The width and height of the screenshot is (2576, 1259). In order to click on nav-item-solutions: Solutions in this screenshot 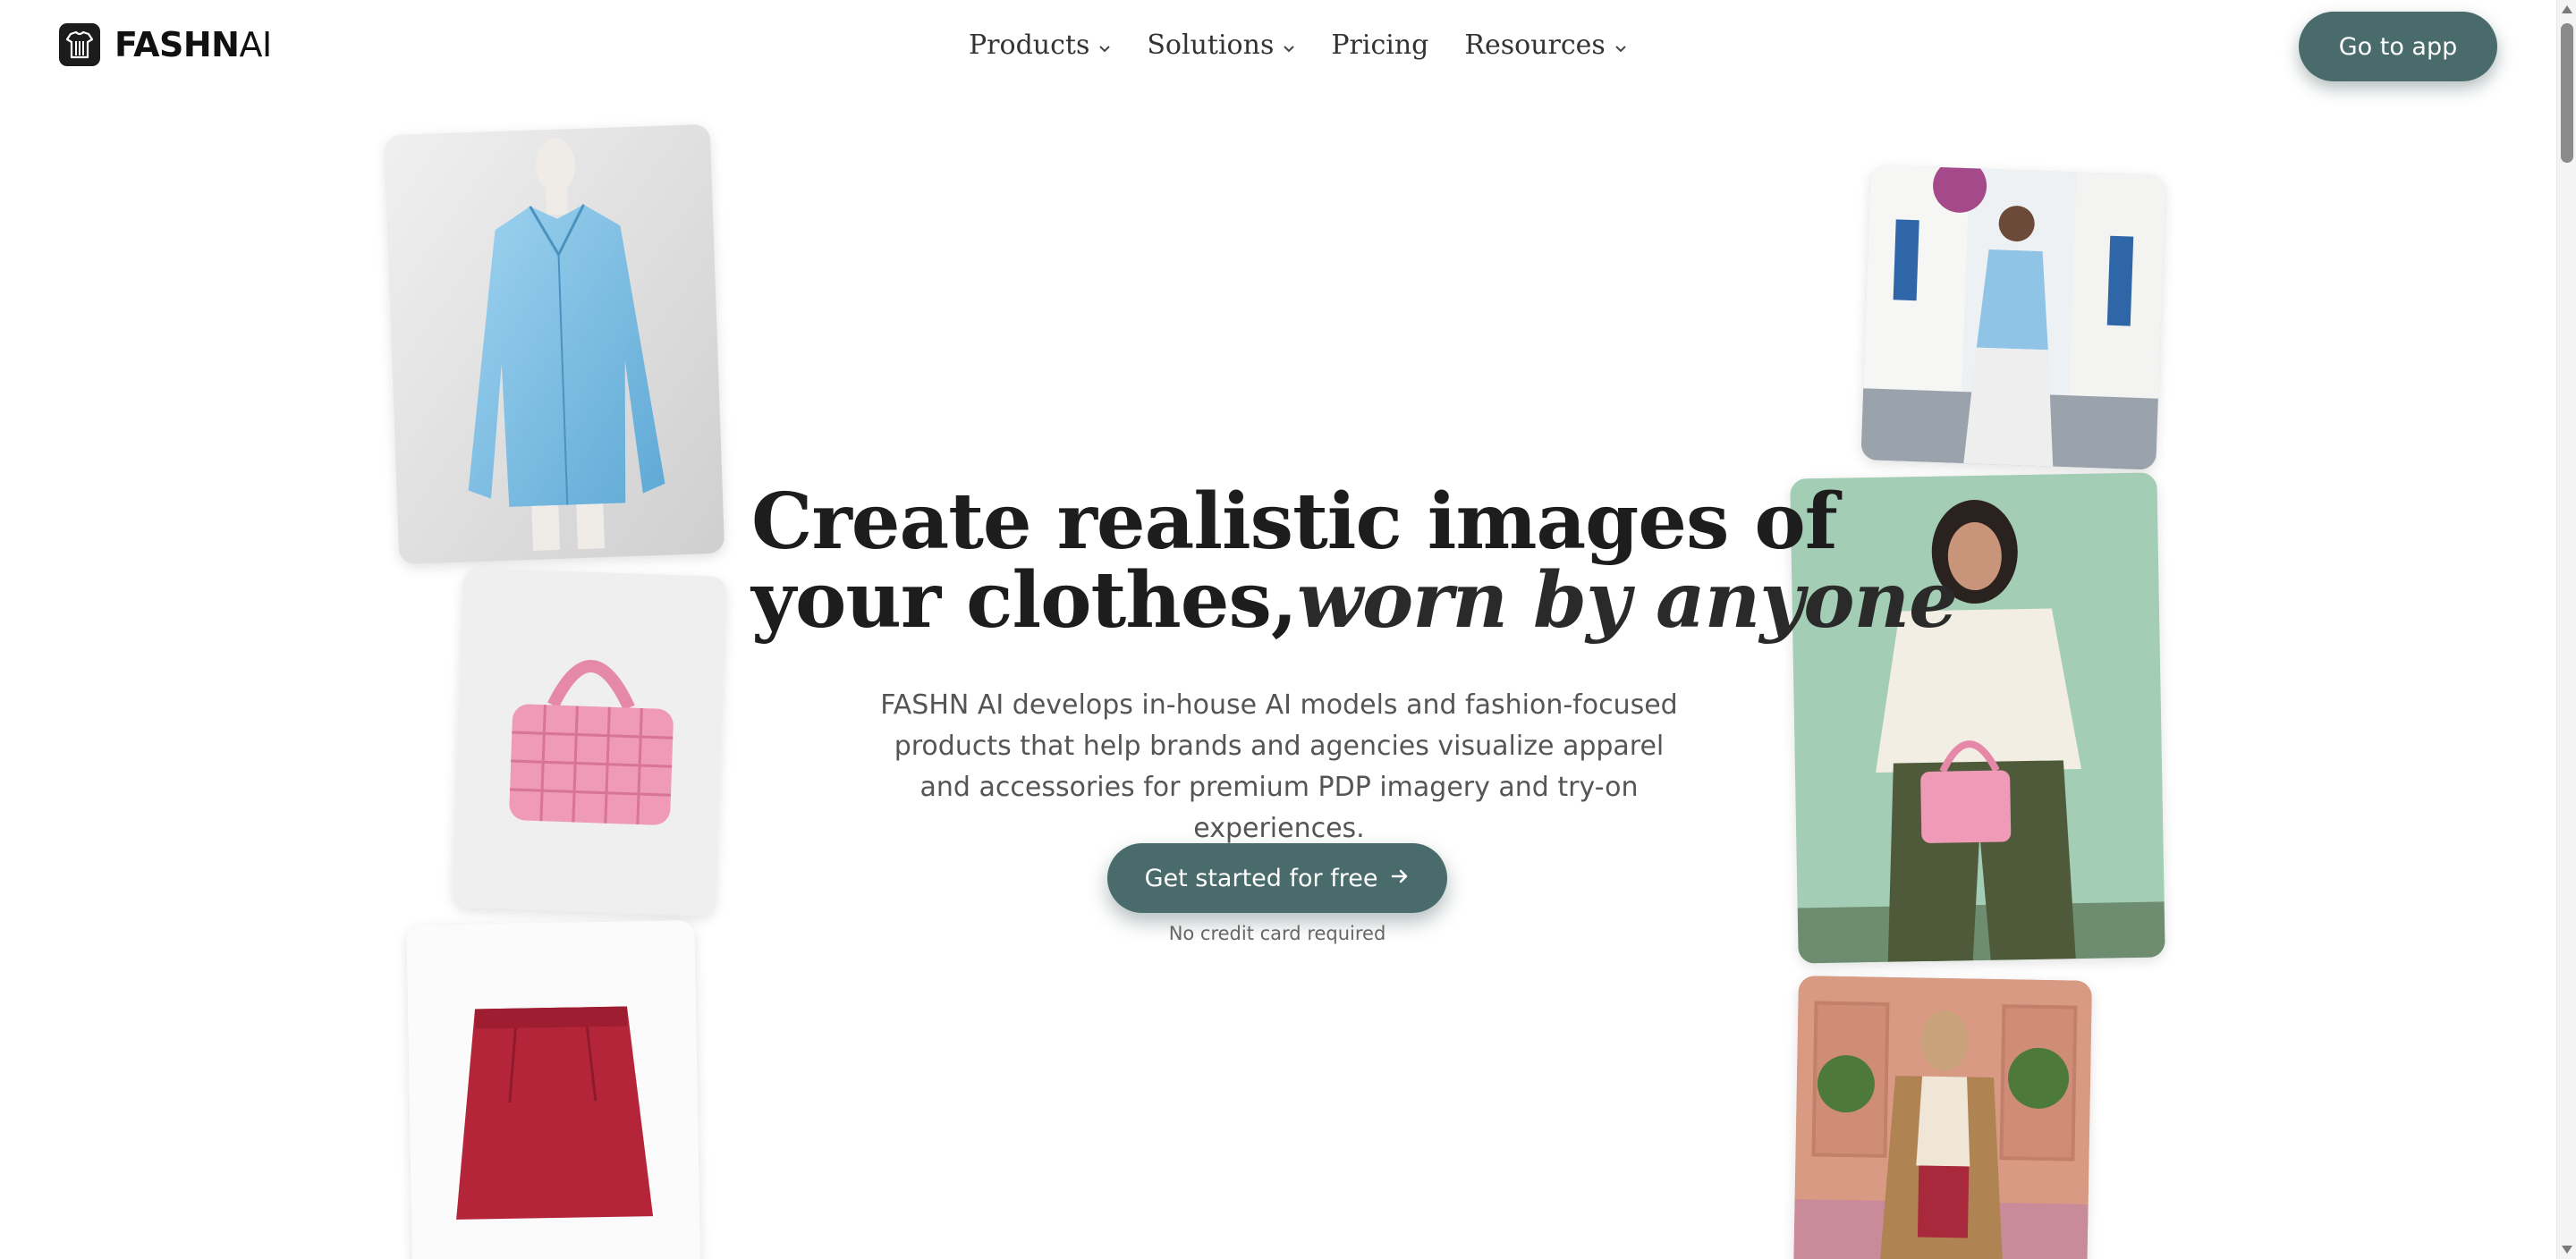, I will do `click(1221, 46)`.